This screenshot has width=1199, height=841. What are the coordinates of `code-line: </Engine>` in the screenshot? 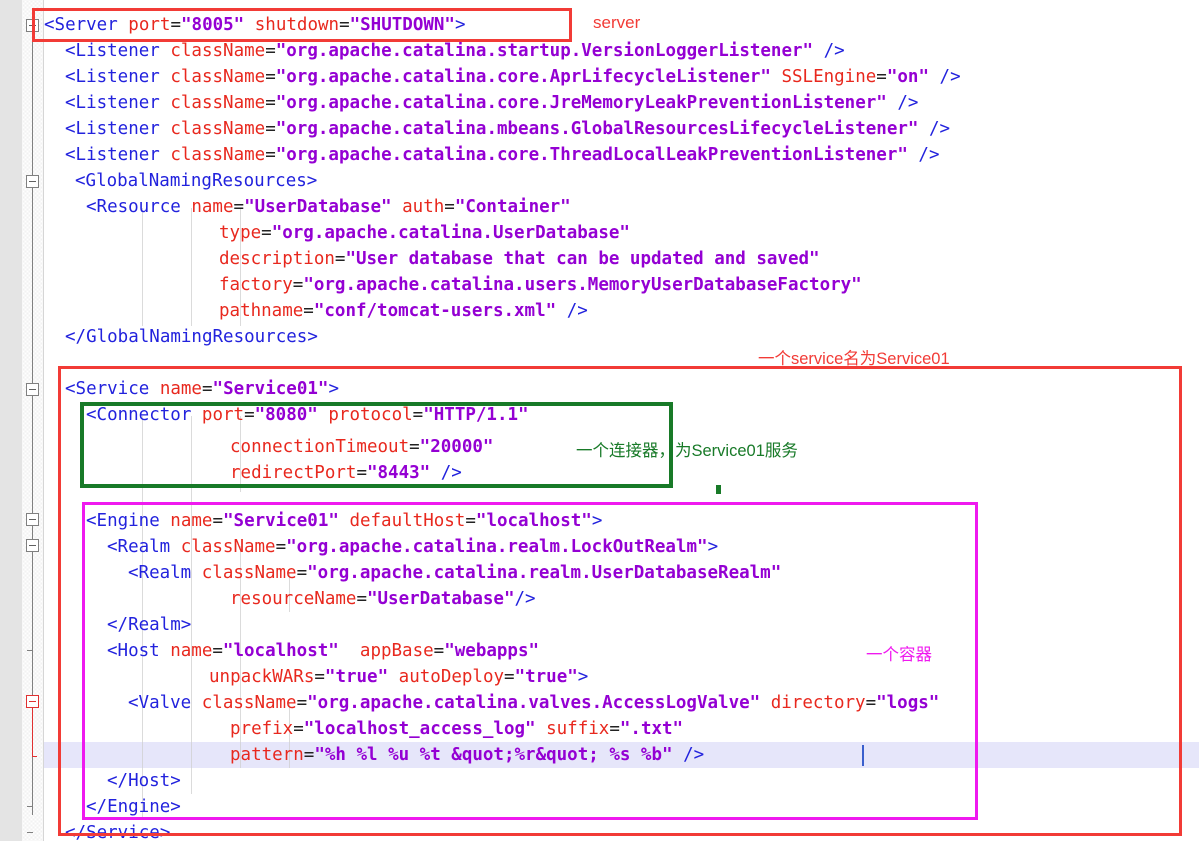 It's located at (133, 807).